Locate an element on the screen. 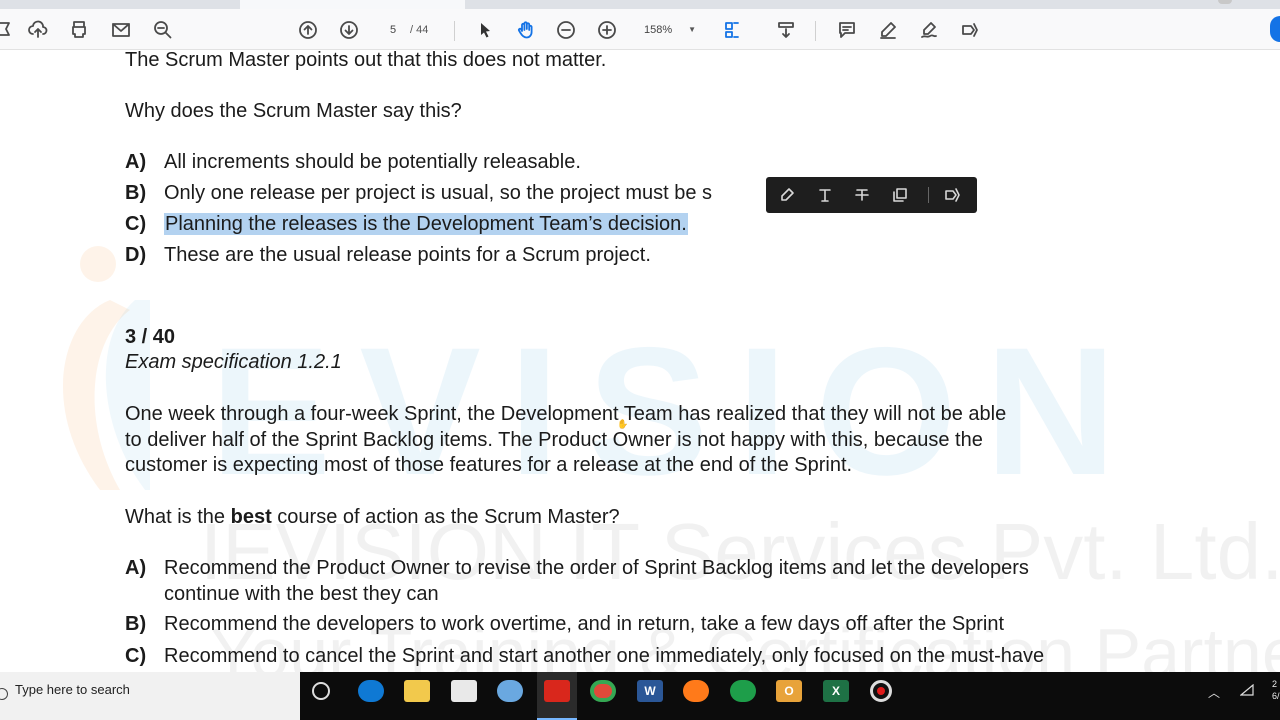 The width and height of the screenshot is (1280, 720). chevron-down-icon: ▼ is located at coordinates (692, 29).